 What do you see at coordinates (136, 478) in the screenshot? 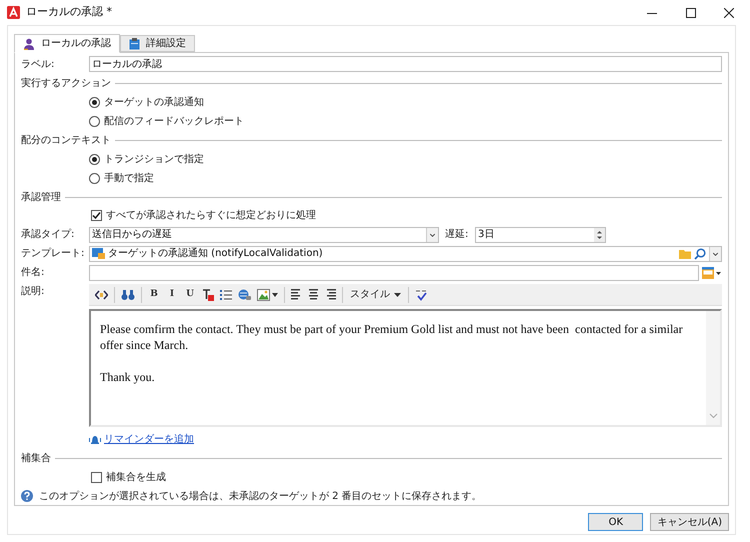
I see `checkbox-label: 補集合を生成` at bounding box center [136, 478].